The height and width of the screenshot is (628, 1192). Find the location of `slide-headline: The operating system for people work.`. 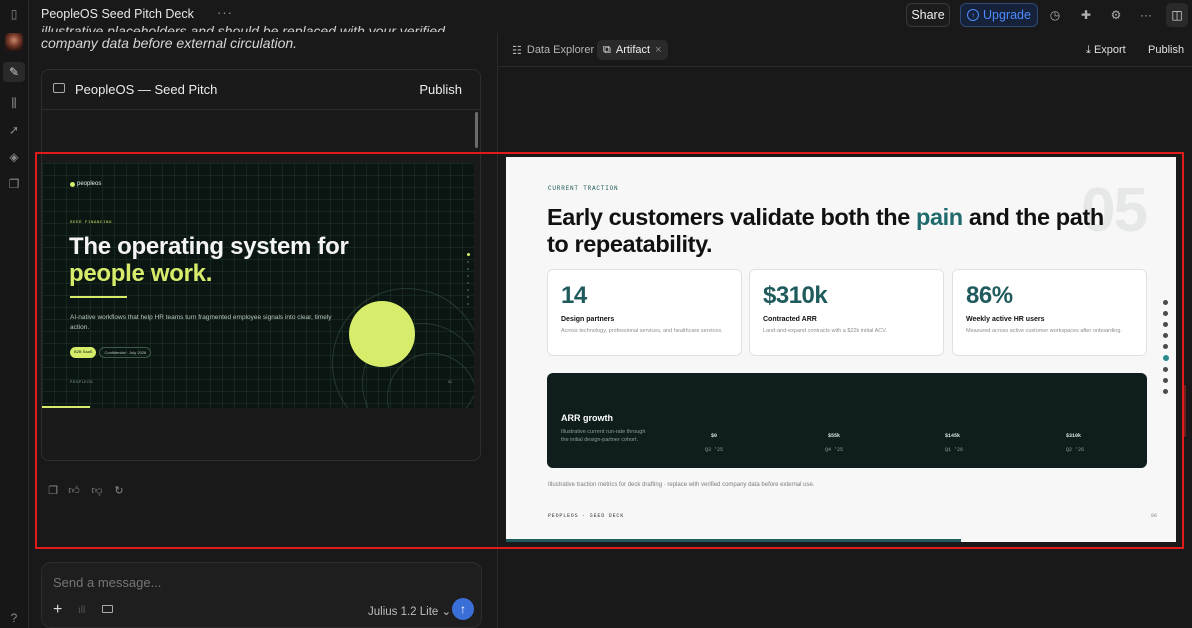

slide-headline: The operating system for people work. is located at coordinates (209, 260).